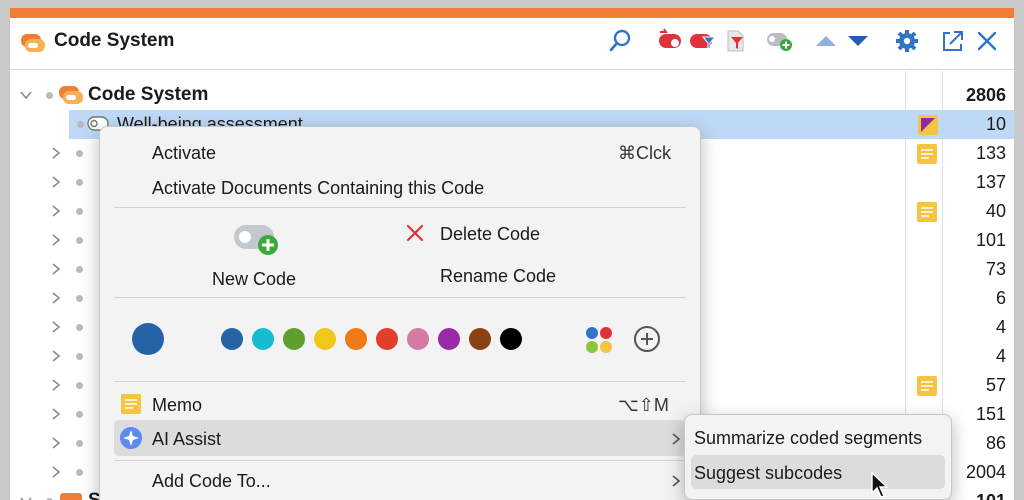  I want to click on filter-code-icon, so click(703, 41).